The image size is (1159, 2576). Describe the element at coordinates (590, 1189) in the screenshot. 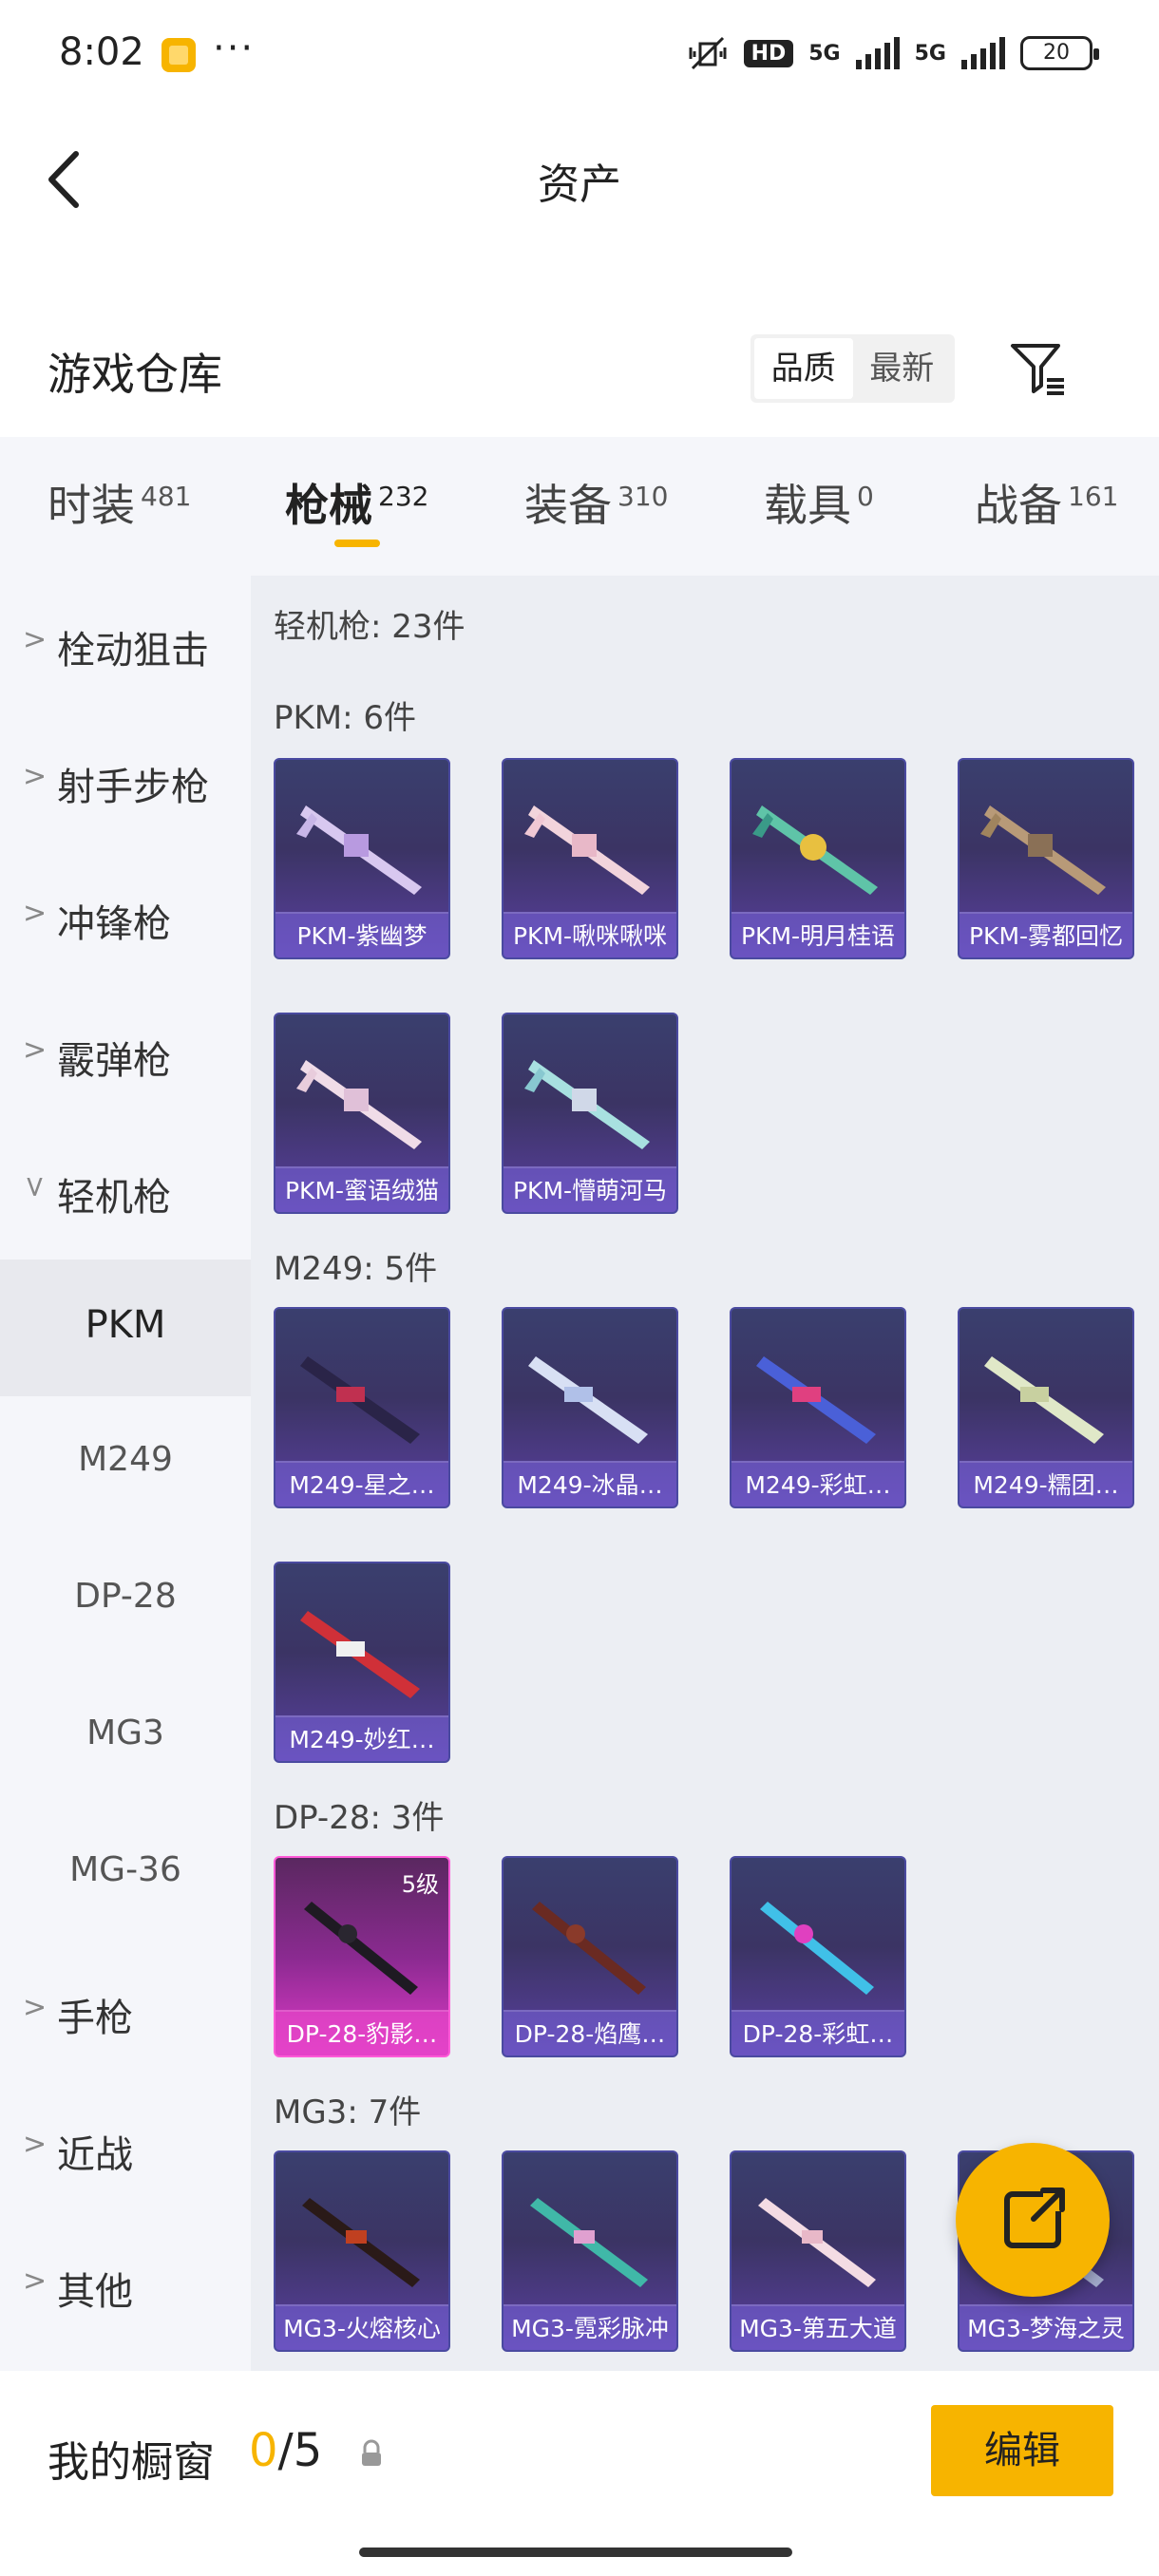

I see `item-name: PKM-懵萌河马` at that location.